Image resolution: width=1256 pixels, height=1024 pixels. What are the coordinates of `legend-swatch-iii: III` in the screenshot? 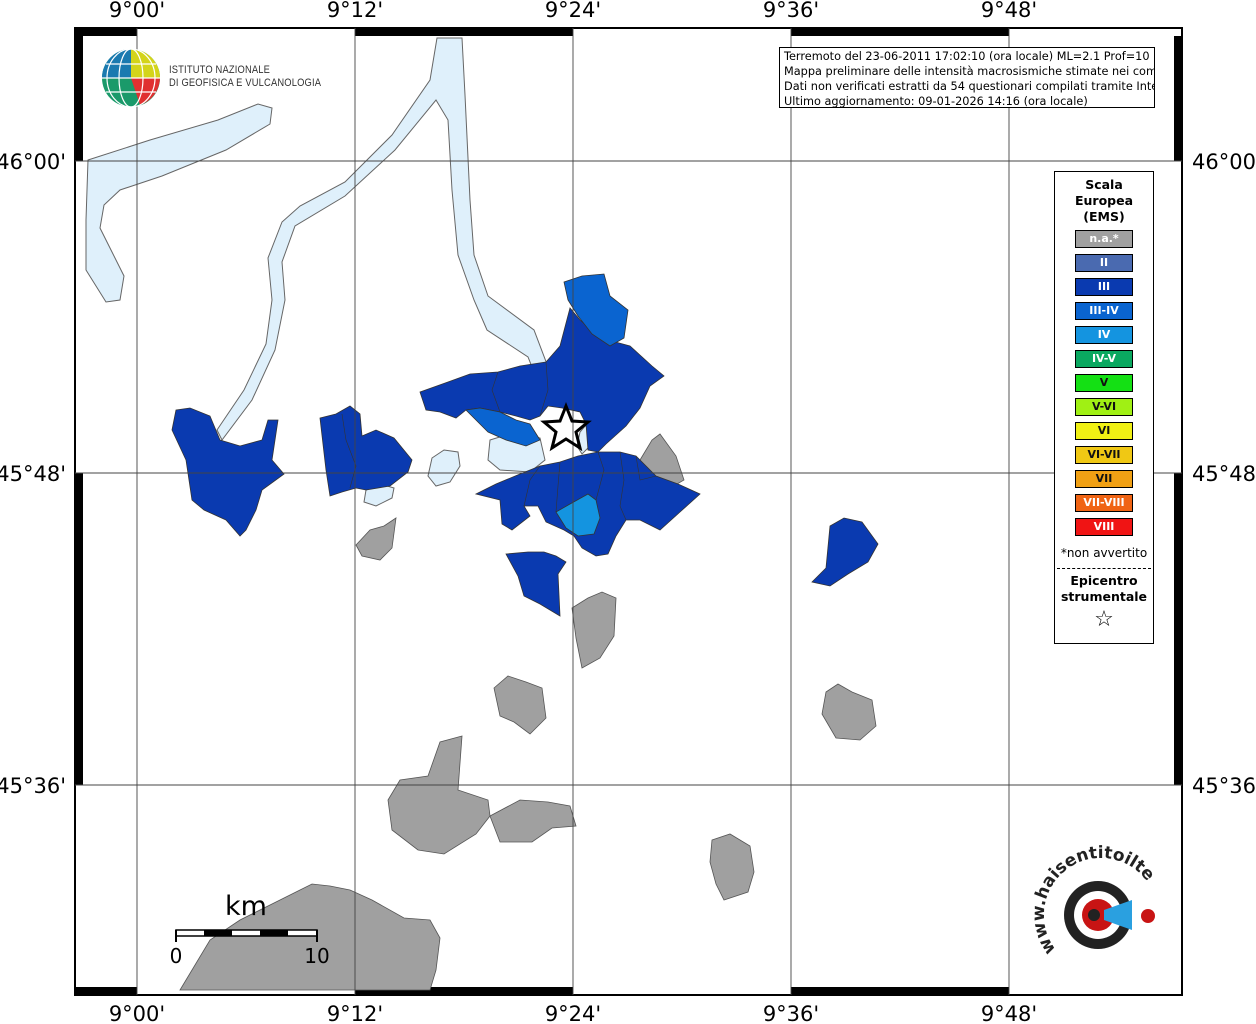 It's located at (1104, 287).